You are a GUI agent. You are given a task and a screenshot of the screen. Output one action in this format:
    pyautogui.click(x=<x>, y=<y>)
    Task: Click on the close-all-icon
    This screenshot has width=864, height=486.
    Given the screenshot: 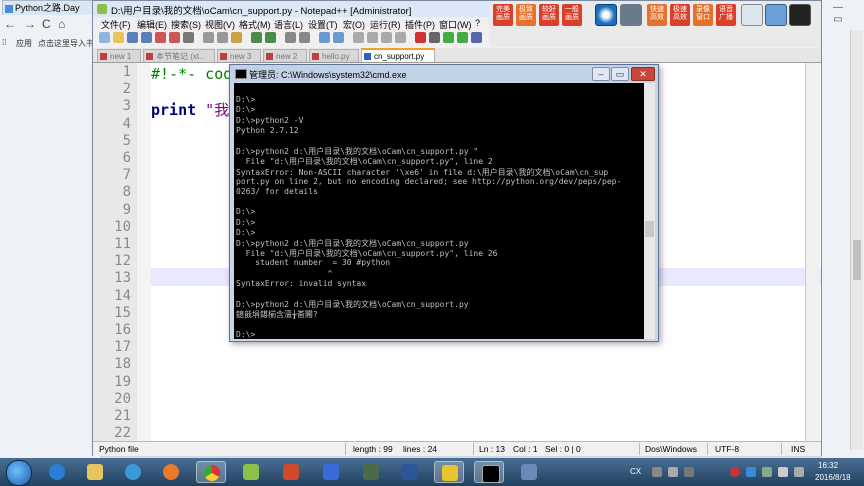 What is the action you would take?
    pyautogui.click(x=174, y=37)
    